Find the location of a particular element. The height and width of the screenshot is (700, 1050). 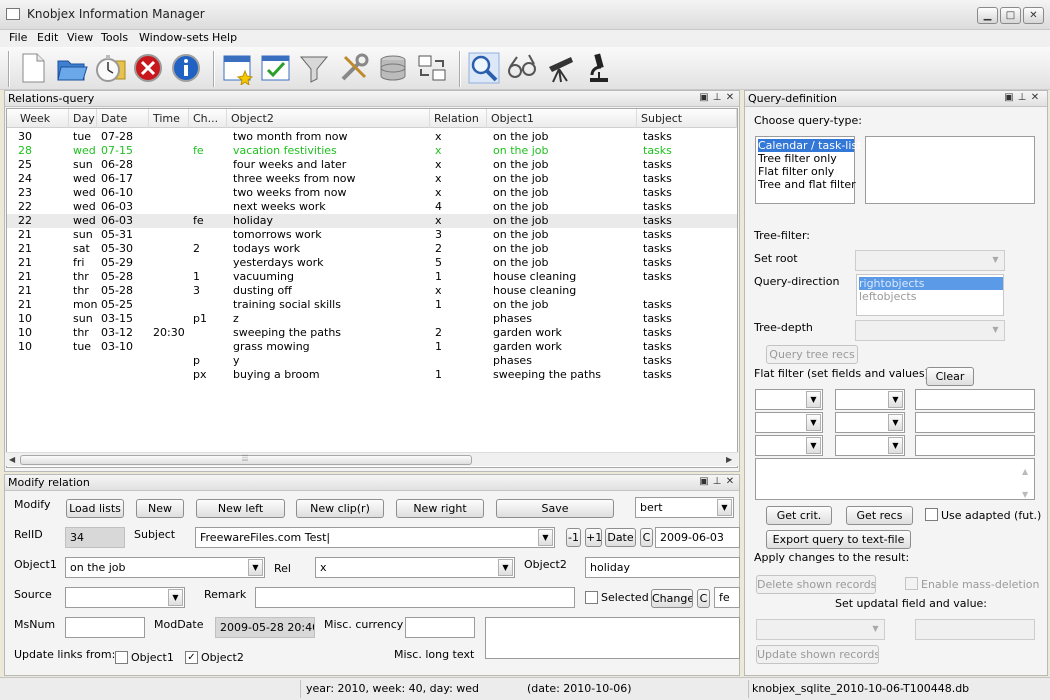

col-date: Date is located at coordinates (123, 118).